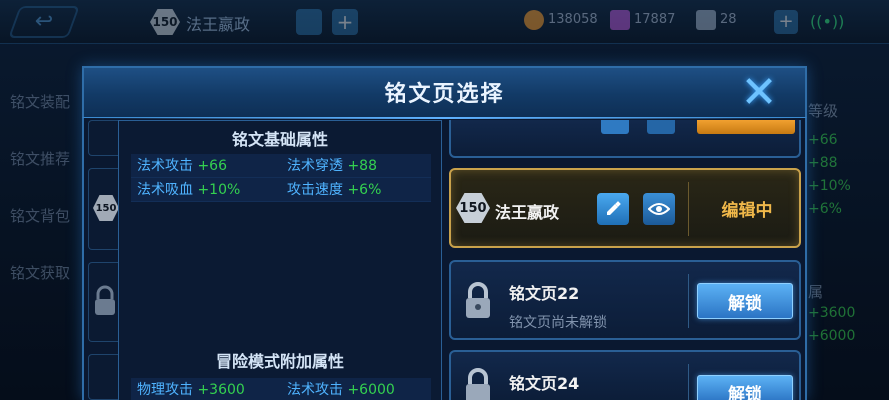  Describe the element at coordinates (823, 140) in the screenshot. I see `bg-stat: +66` at that location.